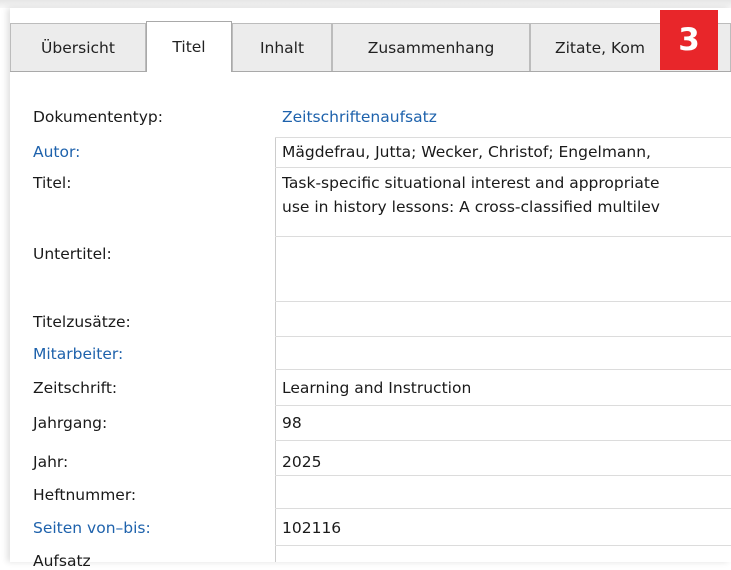 The width and height of the screenshot is (731, 570). I want to click on tab-uebersicht: Übersicht, so click(78, 47).